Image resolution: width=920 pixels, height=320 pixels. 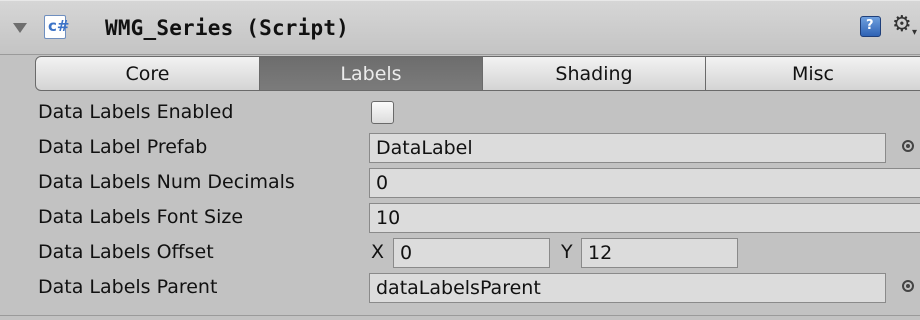 I want to click on data-labels-offset-label: Data Labels Offset, so click(x=126, y=252).